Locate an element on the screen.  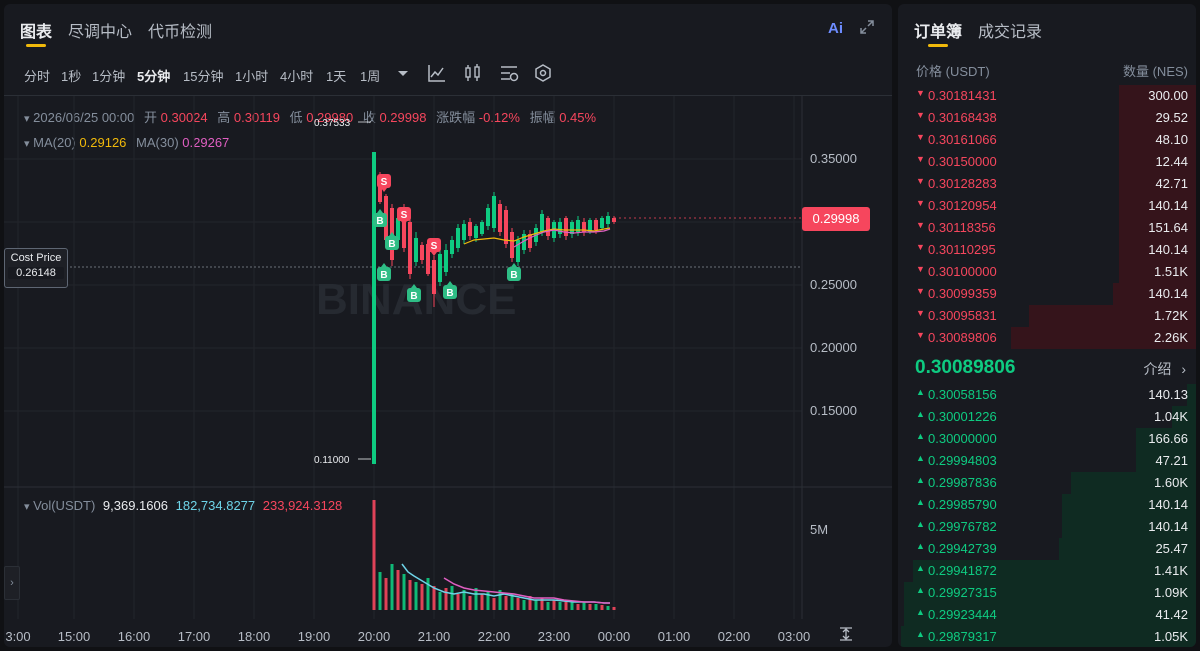
bid-row: ▲ 0.29987836 1.60K is located at coordinates (1047, 483).